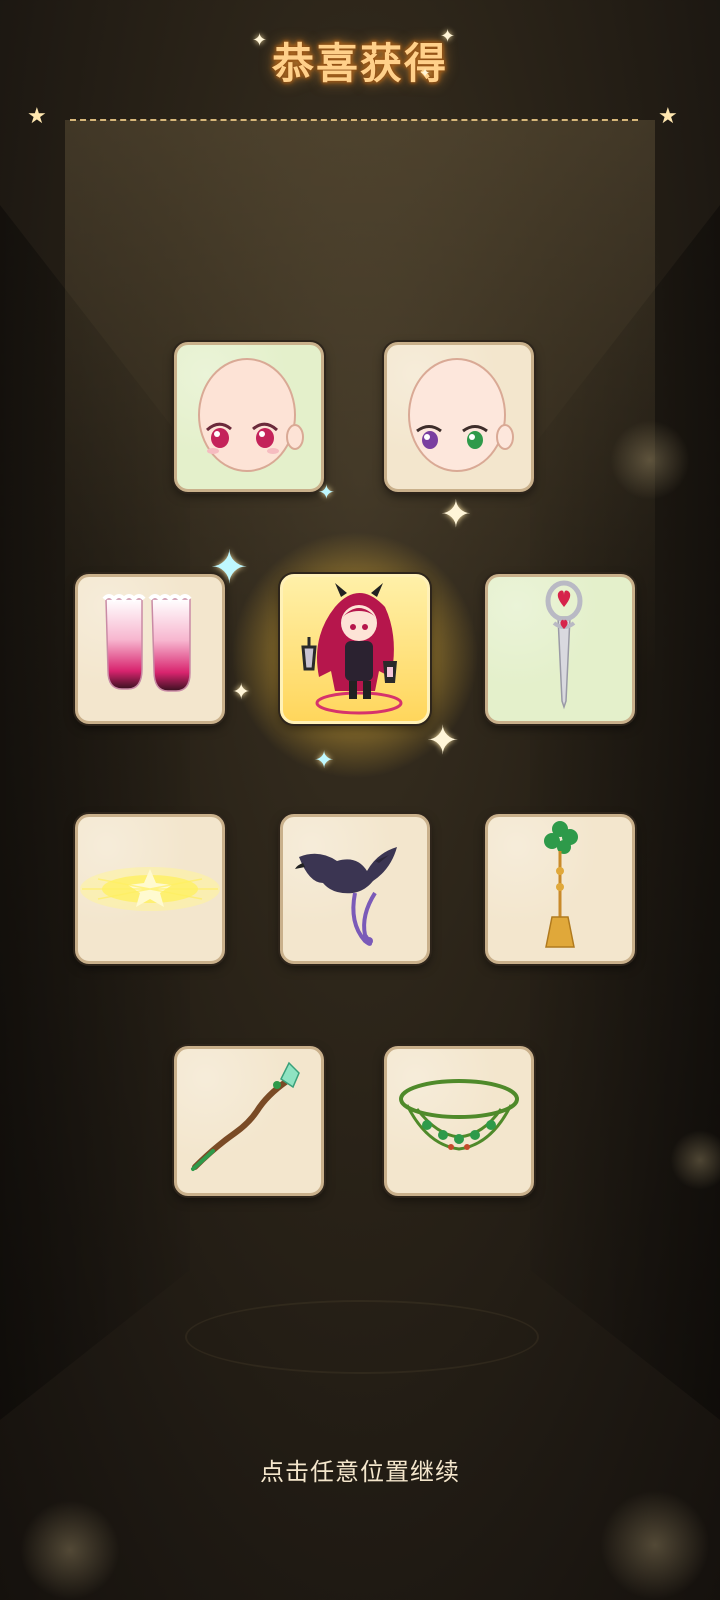 This screenshot has height=1600, width=720. I want to click on reward-card-crystal-staff, so click(249, 1121).